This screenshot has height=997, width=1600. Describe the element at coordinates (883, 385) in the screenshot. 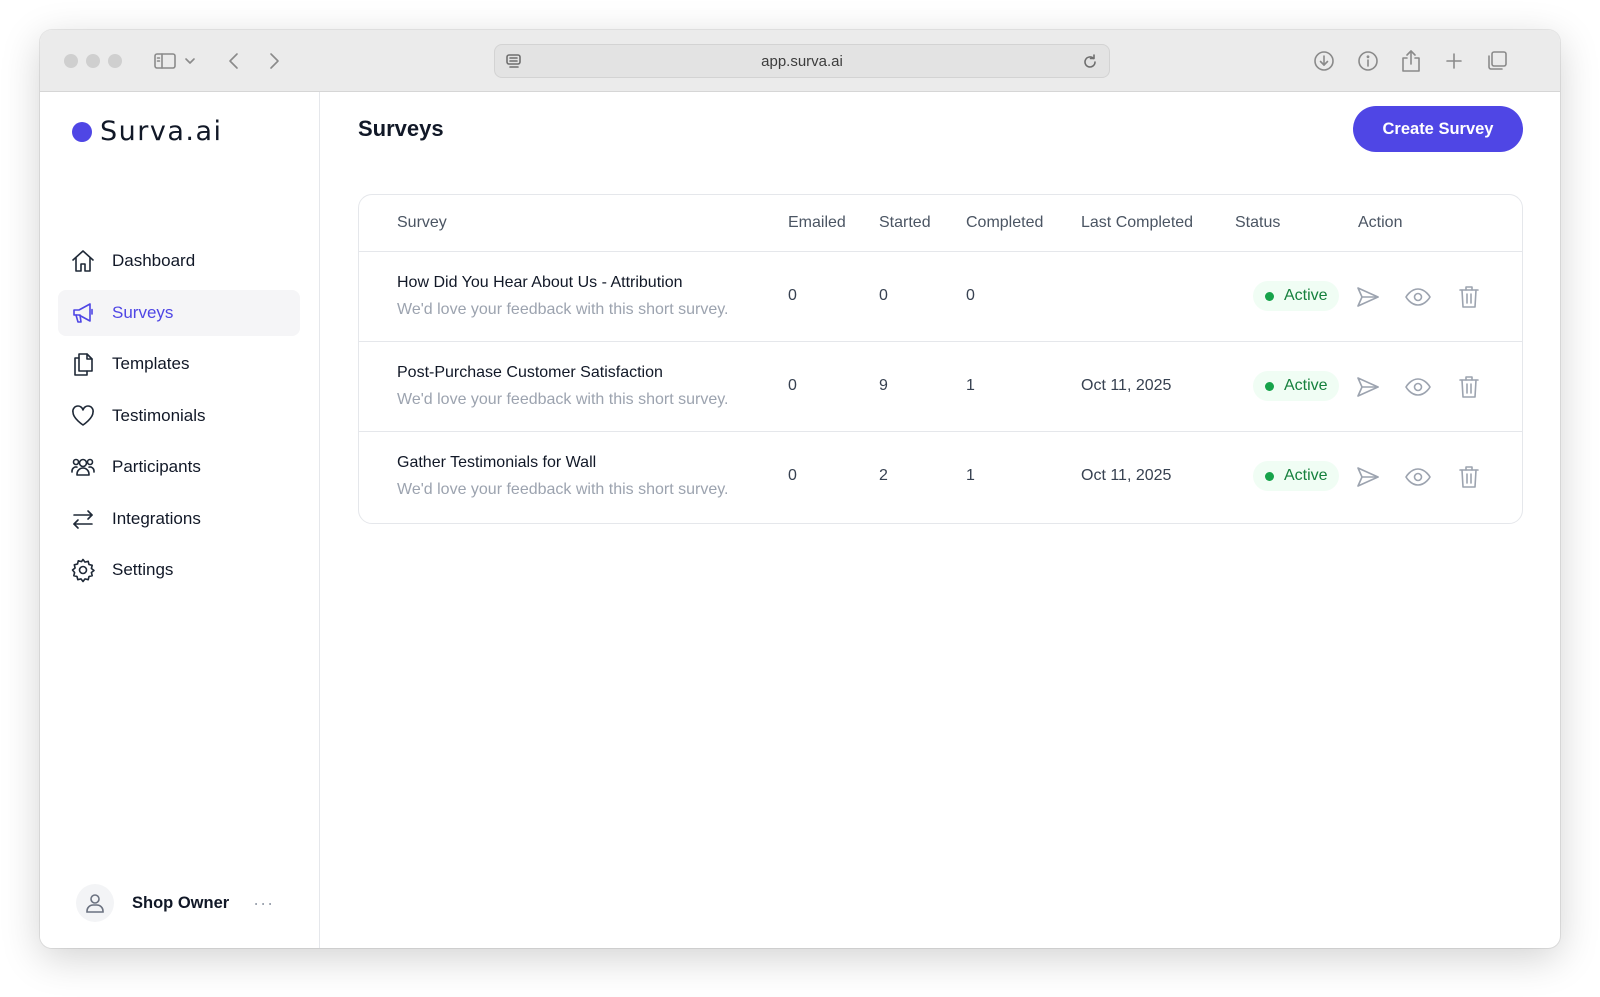

I see `started-count: 9` at that location.